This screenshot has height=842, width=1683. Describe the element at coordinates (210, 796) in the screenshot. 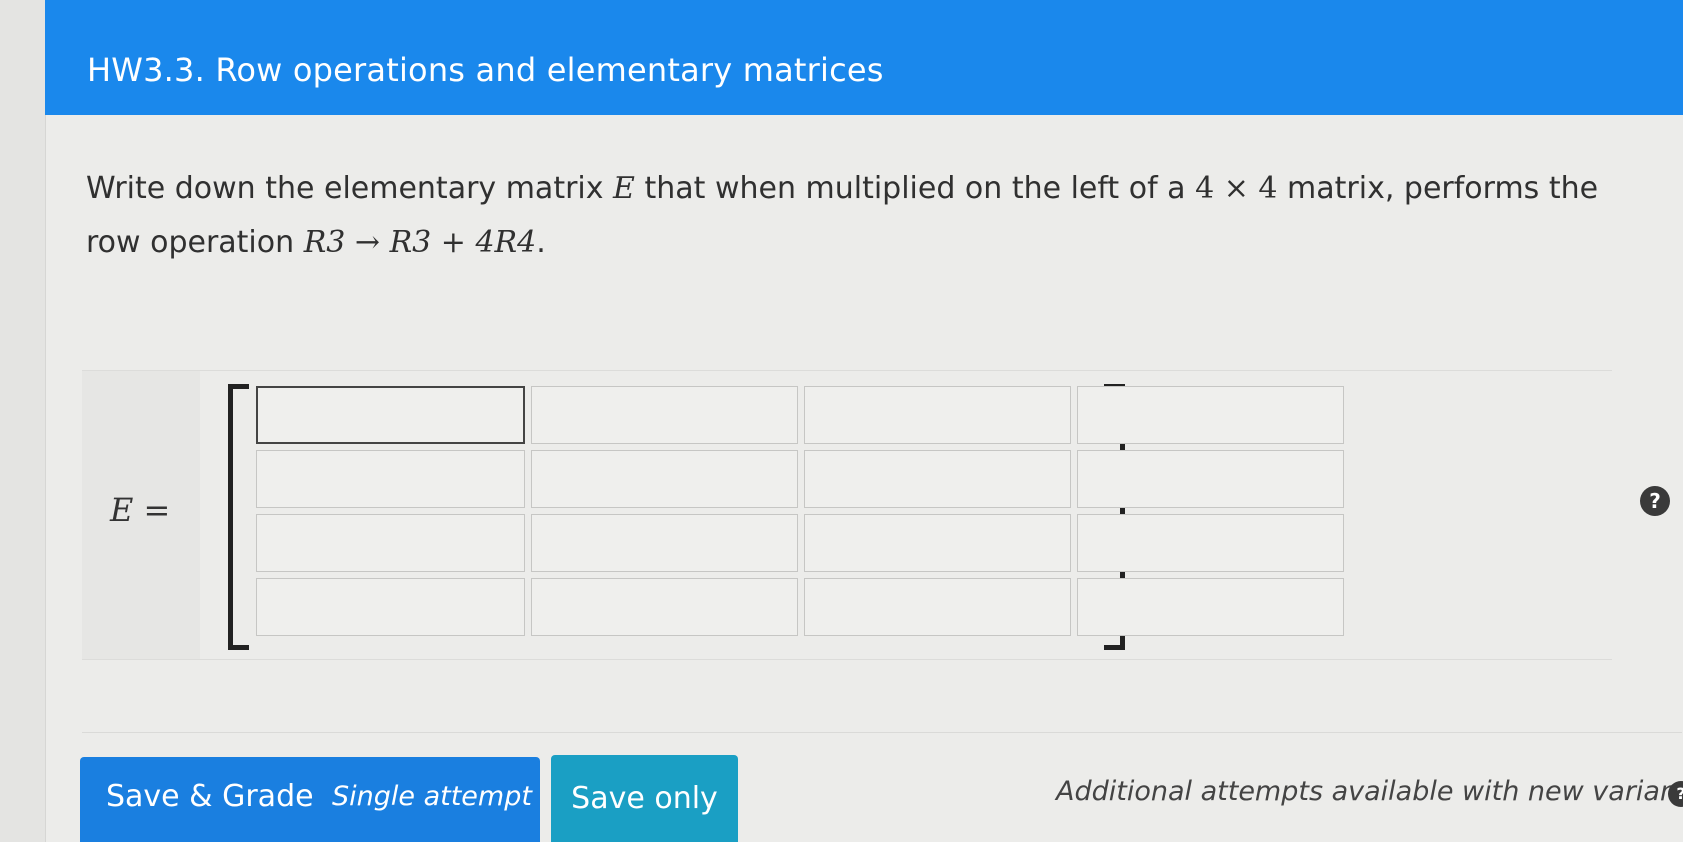

I see `save-and-grade-label: Save & Grade` at that location.